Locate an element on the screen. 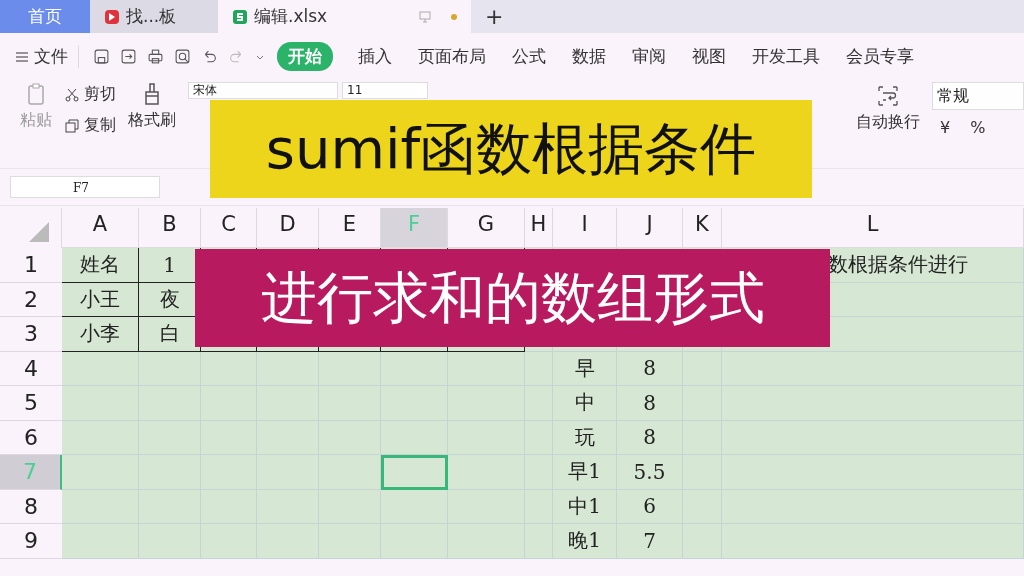 This screenshot has height=576, width=1024. print-icon is located at coordinates (155, 56).